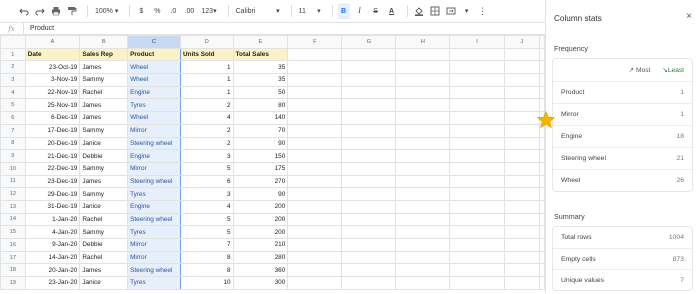 The height and width of the screenshot is (294, 700). Describe the element at coordinates (104, 105) in the screenshot. I see `cell-sales-rep: James` at that location.